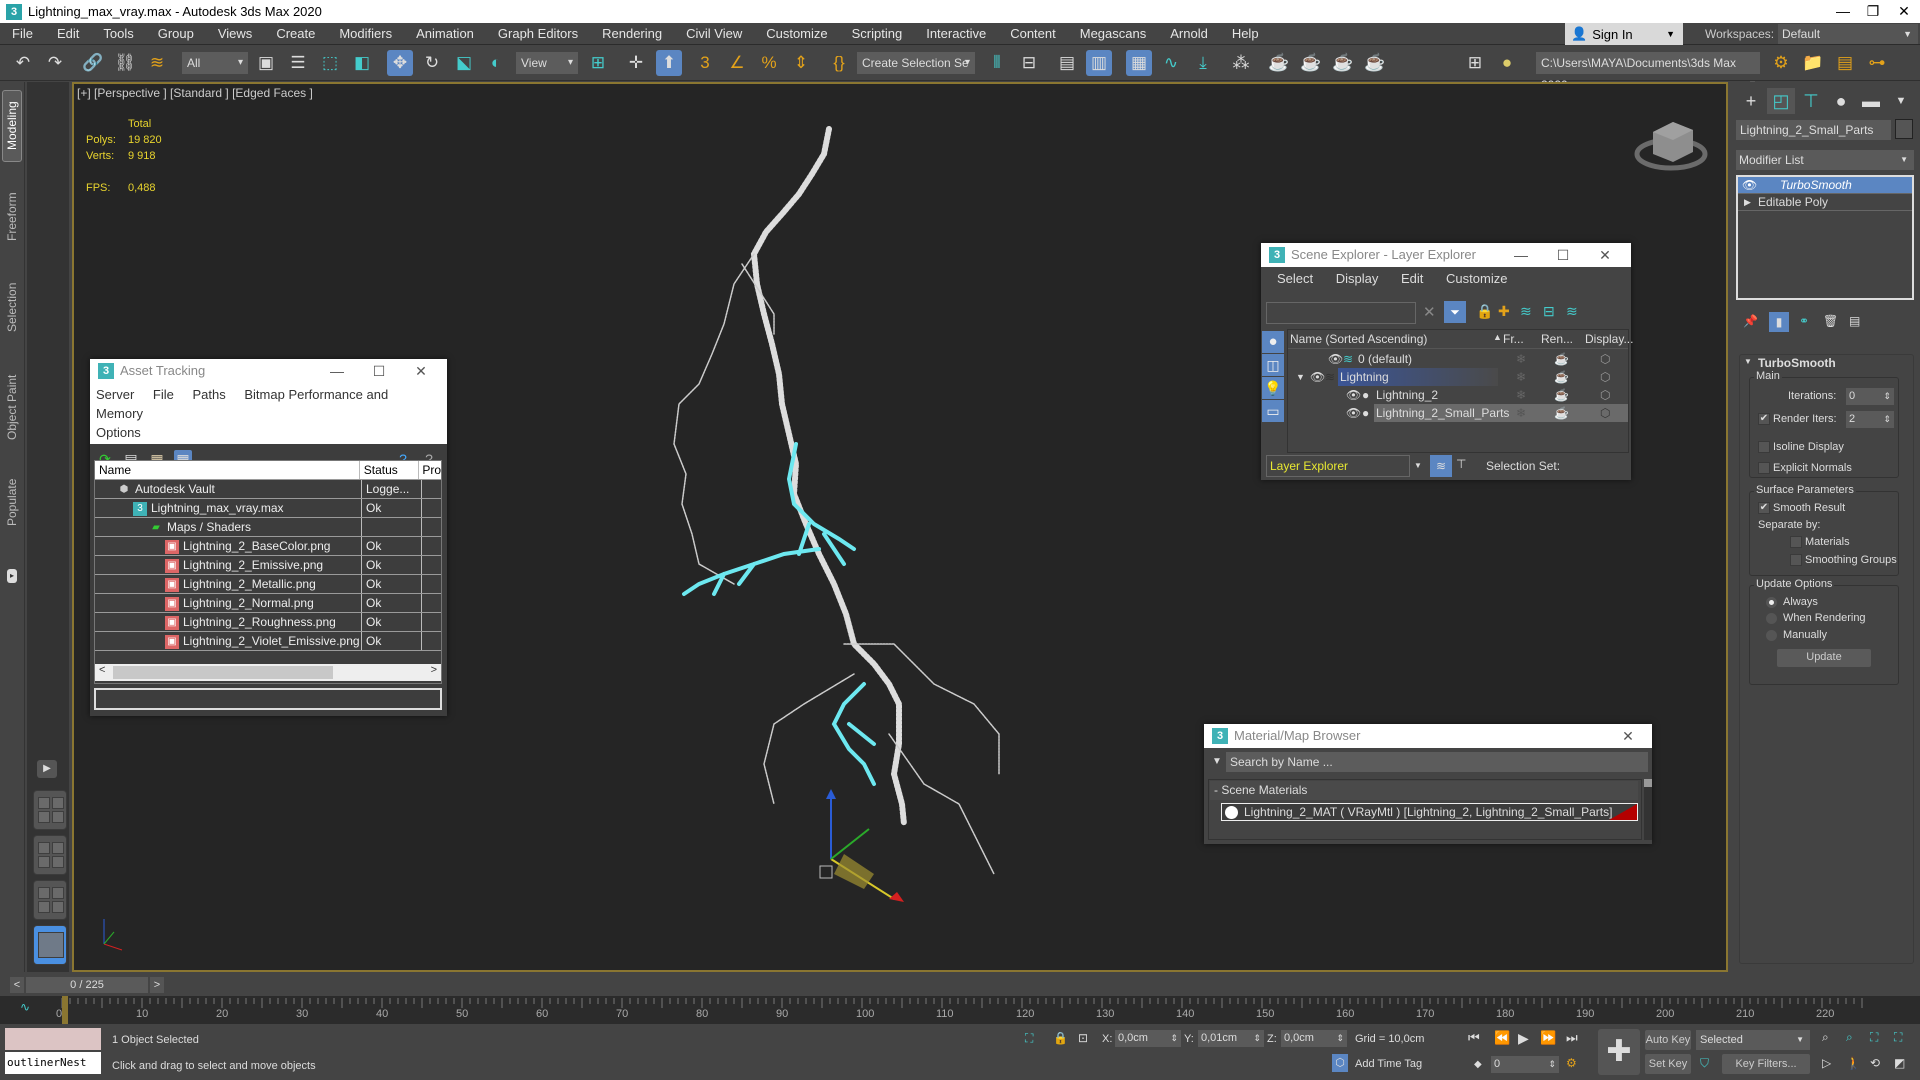 This screenshot has height=1080, width=1920. Describe the element at coordinates (1099, 63) in the screenshot. I see `layer-explorer-icon: ▥` at that location.